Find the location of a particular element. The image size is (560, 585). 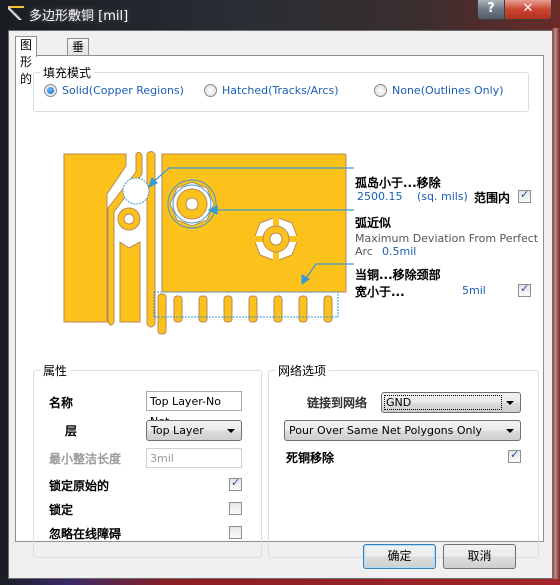

arc-deviation-value: 0.5mil is located at coordinates (399, 251).